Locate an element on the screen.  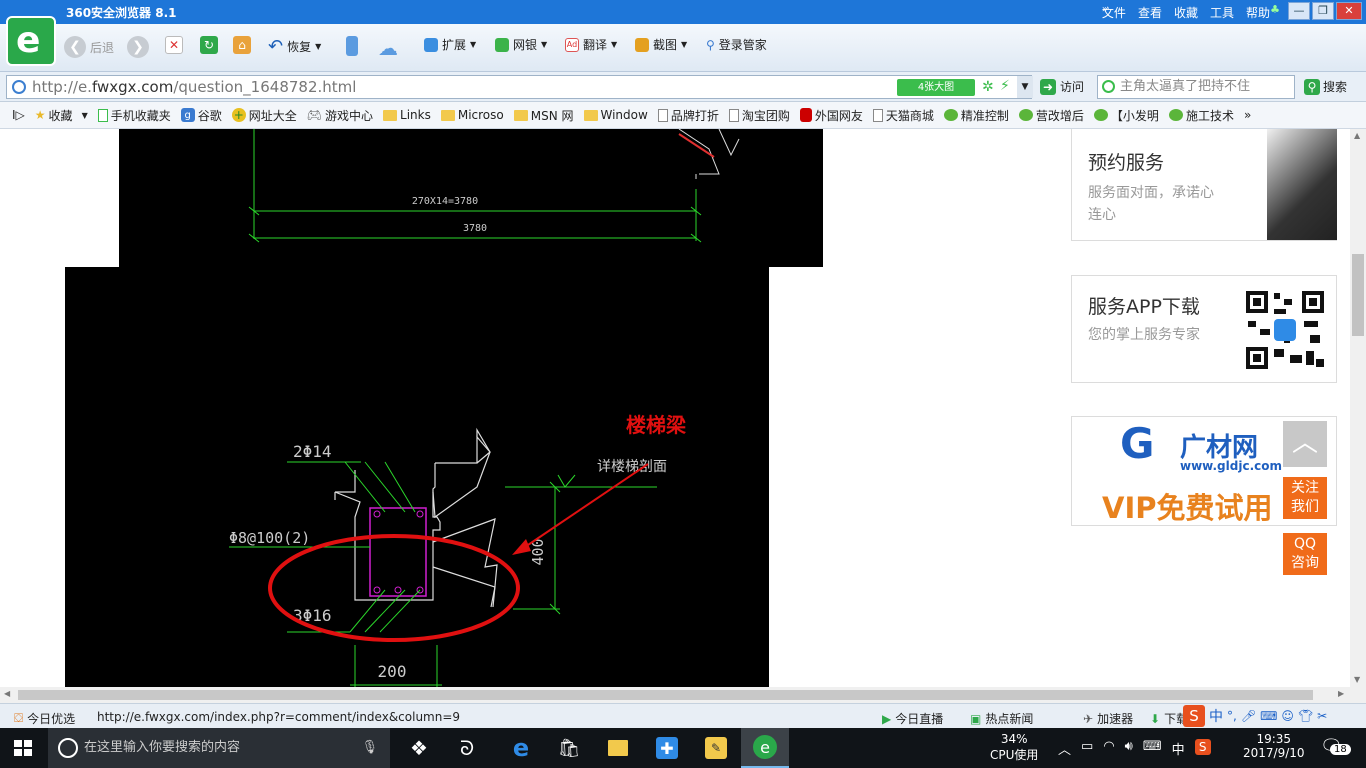
refresh-button: ↻ is located at coordinates (209, 45).